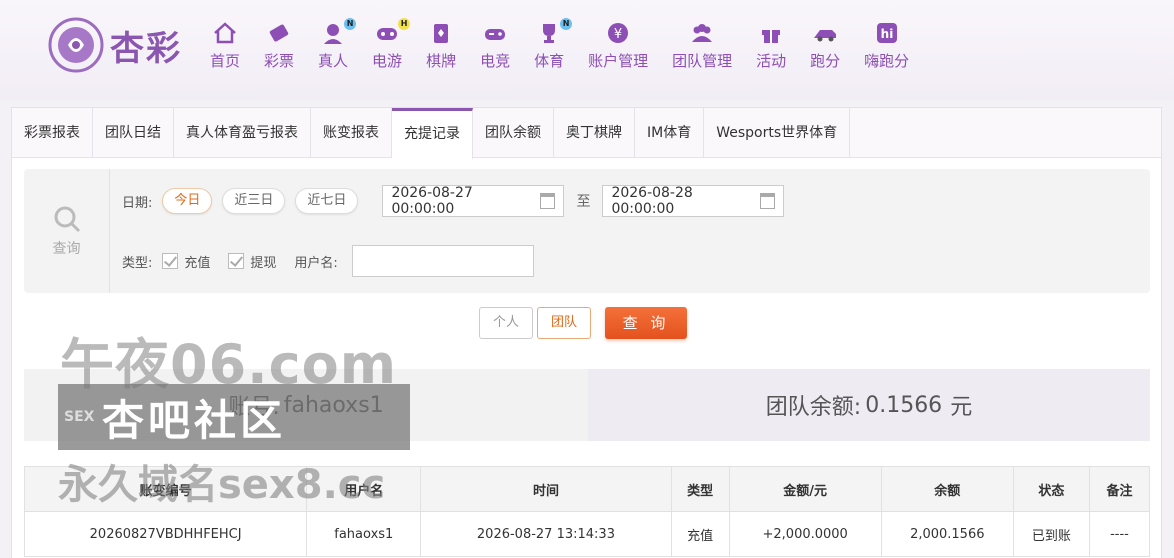 The height and width of the screenshot is (558, 1174). What do you see at coordinates (825, 50) in the screenshot?
I see `nav-item-10: 跑分` at bounding box center [825, 50].